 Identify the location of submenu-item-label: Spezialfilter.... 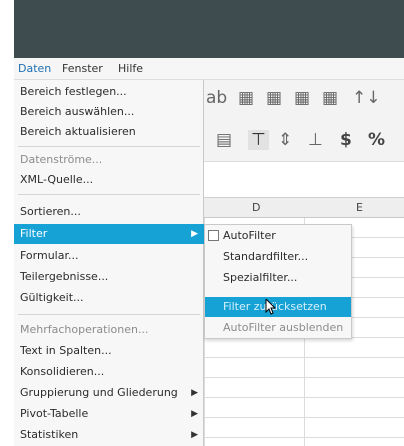
(260, 277).